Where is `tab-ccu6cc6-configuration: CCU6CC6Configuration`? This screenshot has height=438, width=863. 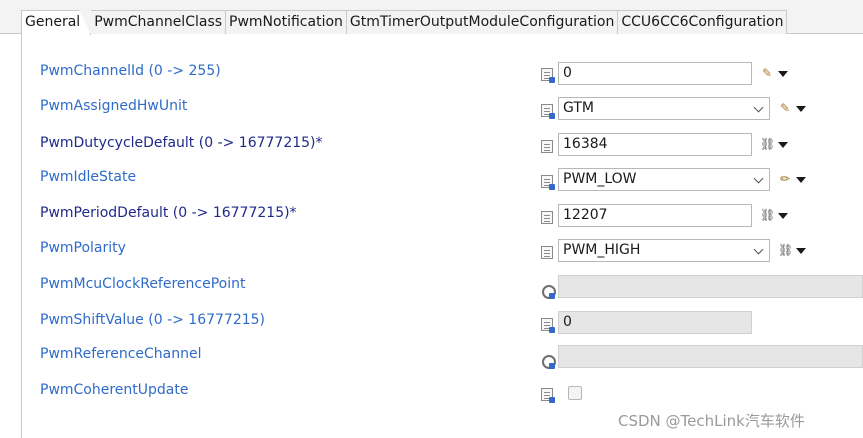
tab-ccu6cc6-configuration: CCU6CC6Configuration is located at coordinates (703, 22).